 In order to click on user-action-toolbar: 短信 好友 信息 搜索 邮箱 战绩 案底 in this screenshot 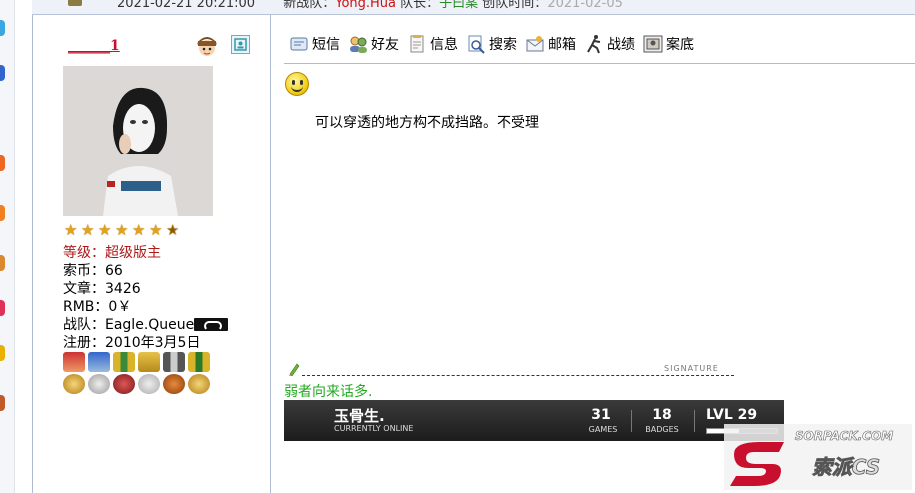, I will do `click(495, 44)`.